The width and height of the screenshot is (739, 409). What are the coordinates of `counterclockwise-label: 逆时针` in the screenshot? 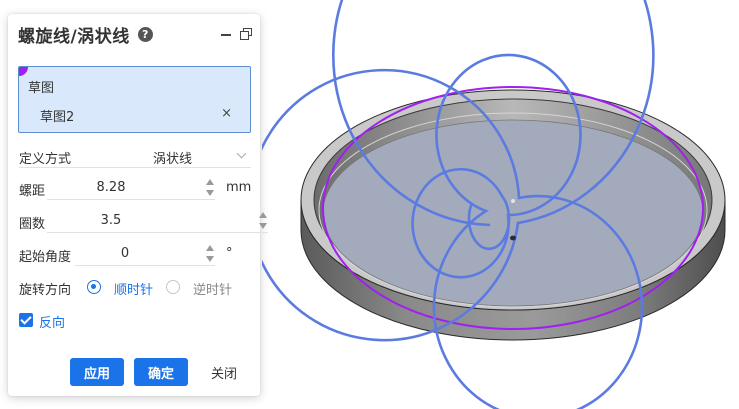 It's located at (212, 288).